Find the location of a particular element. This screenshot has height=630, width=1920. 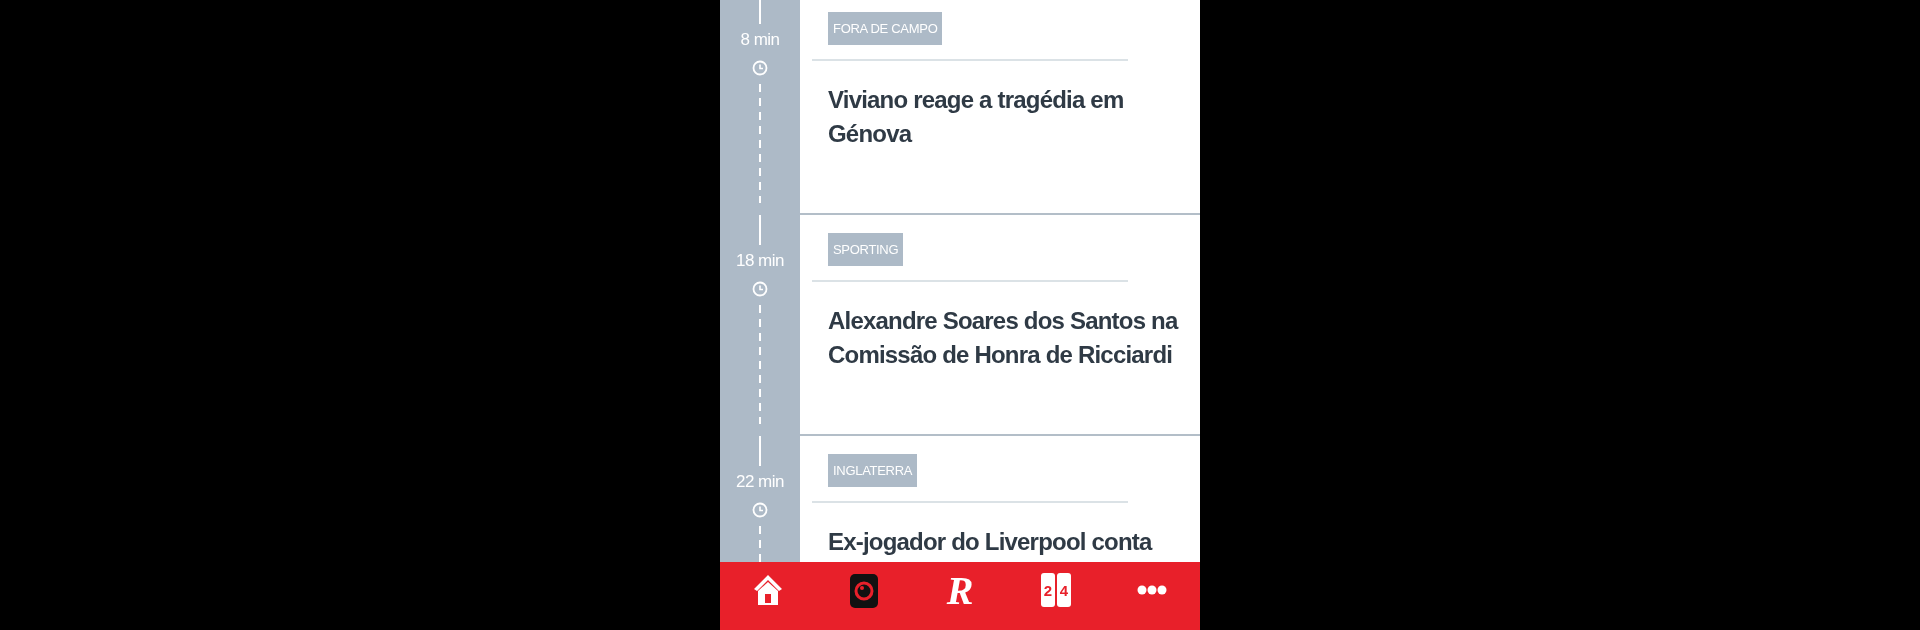

home-icon is located at coordinates (768, 590).